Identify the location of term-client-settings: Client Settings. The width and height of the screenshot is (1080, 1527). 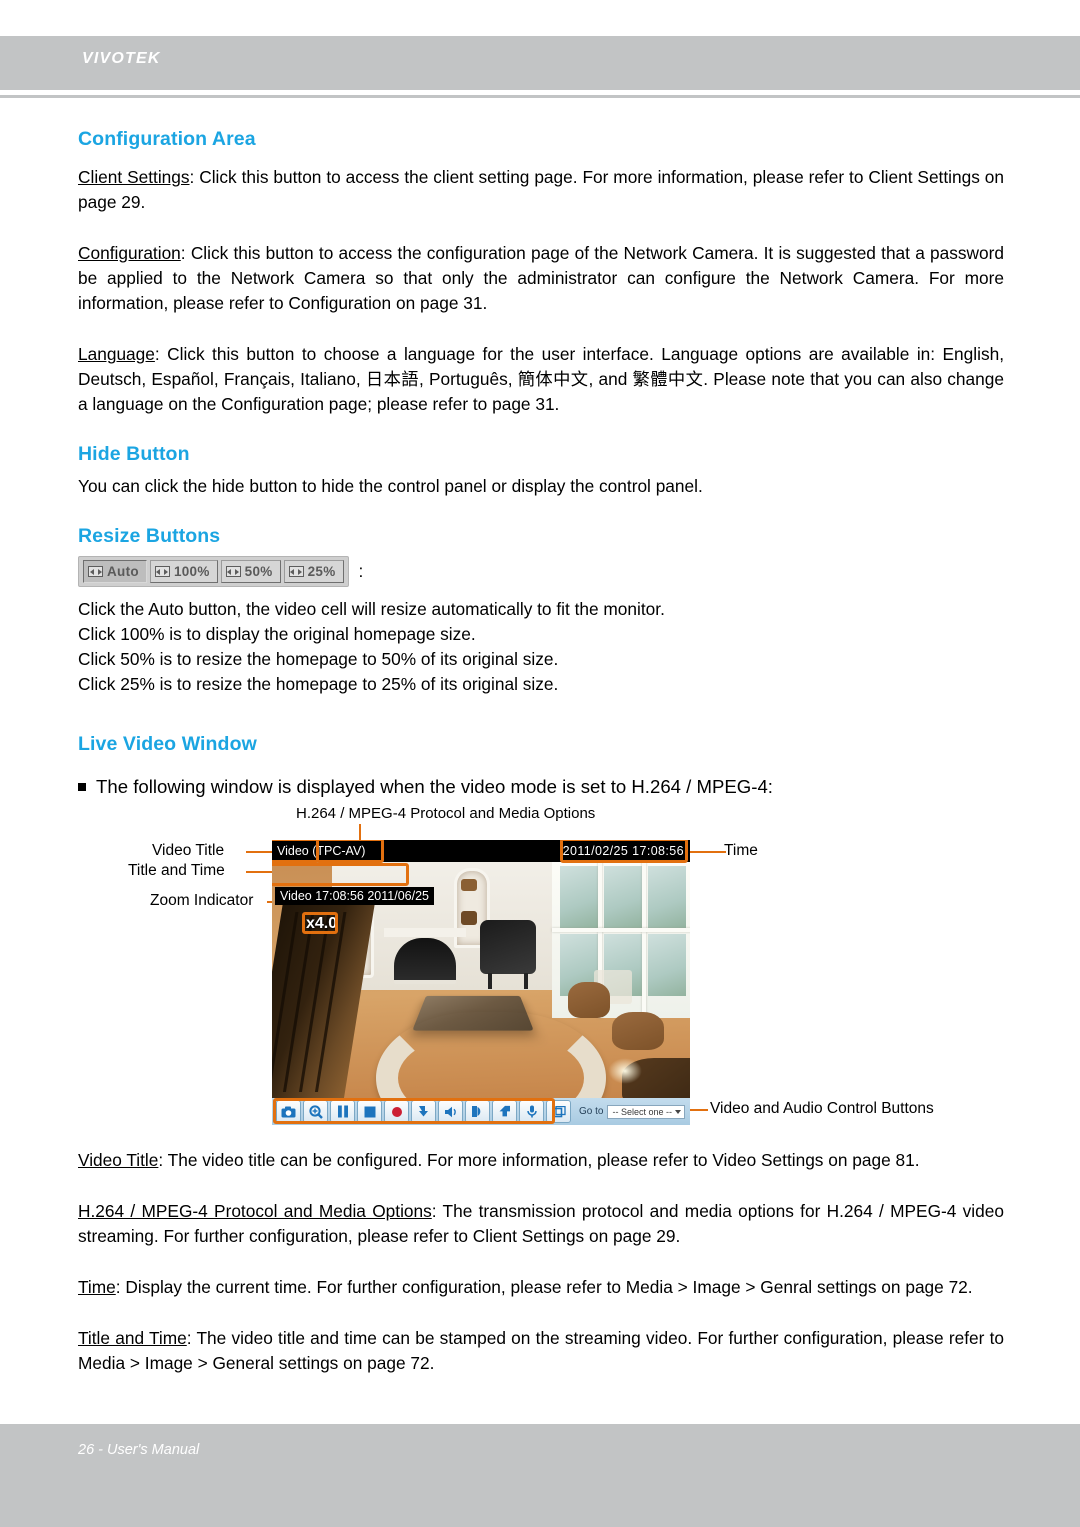
(134, 177).